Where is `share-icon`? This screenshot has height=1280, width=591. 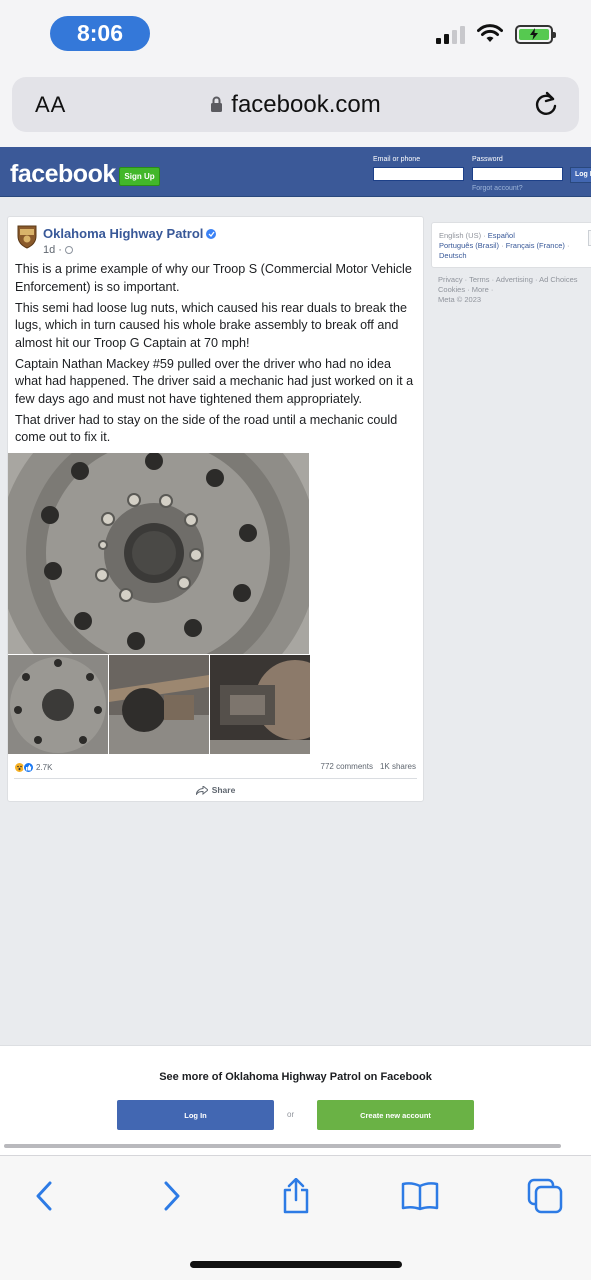 share-icon is located at coordinates (296, 1196).